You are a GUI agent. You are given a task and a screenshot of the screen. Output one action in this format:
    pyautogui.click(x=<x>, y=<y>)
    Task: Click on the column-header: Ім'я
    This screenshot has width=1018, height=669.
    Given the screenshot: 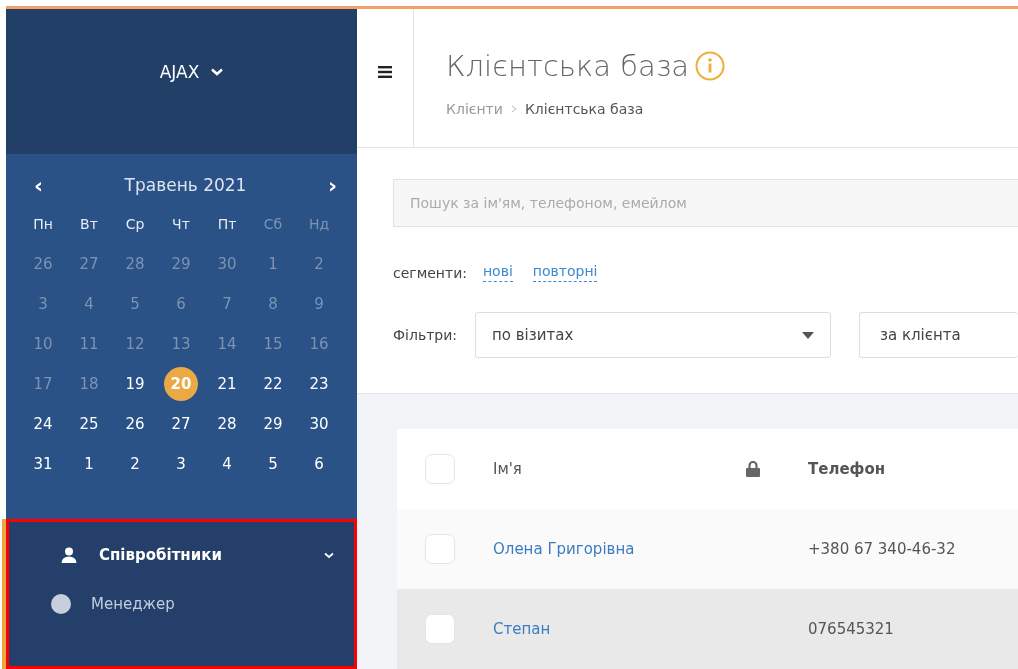 What is the action you would take?
    pyautogui.click(x=508, y=469)
    